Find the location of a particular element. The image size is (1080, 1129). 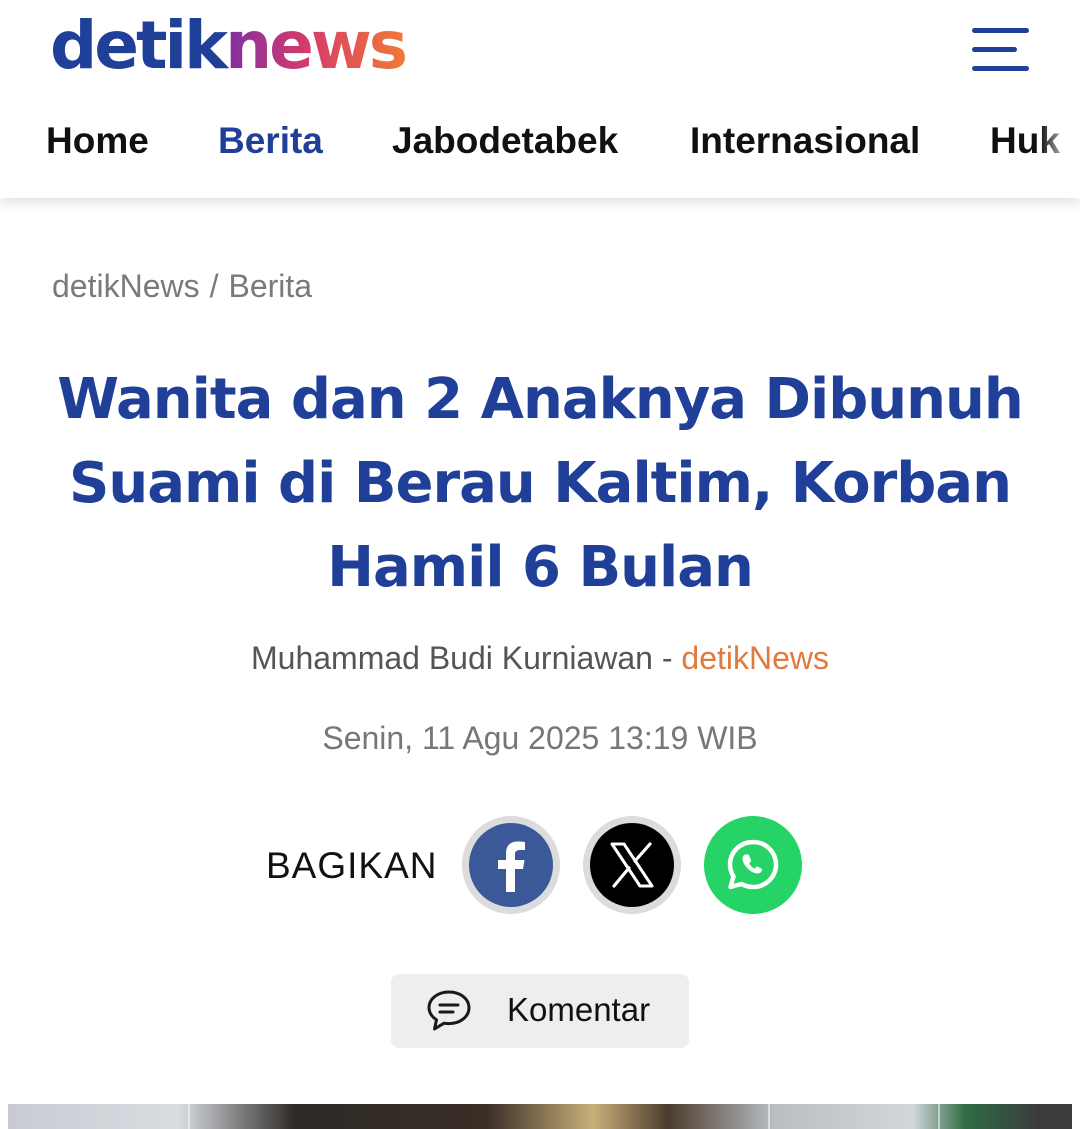

source-name: detikNews is located at coordinates (755, 658).